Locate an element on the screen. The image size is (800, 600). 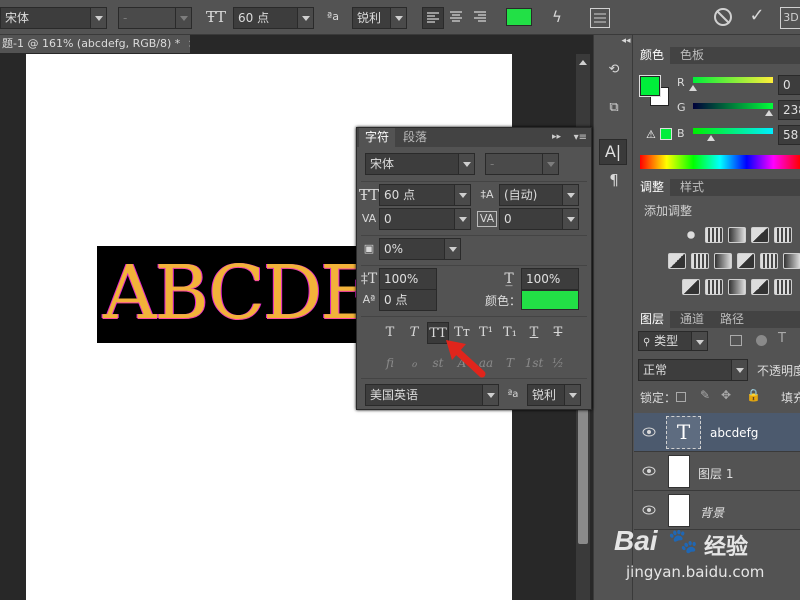
char-font-style-select: - is located at coordinates (522, 164).